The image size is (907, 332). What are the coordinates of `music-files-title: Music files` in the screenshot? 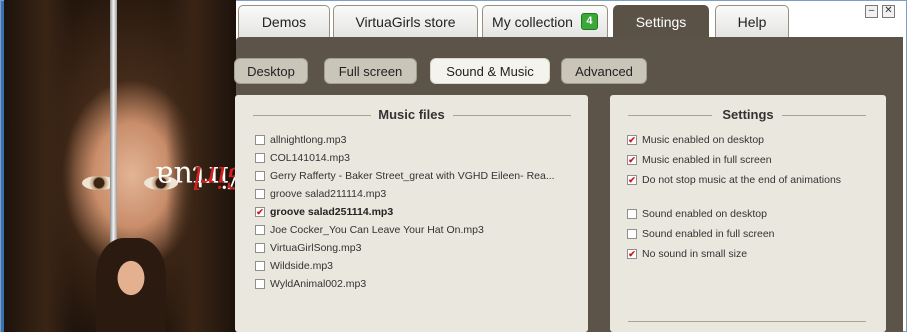 It's located at (411, 114).